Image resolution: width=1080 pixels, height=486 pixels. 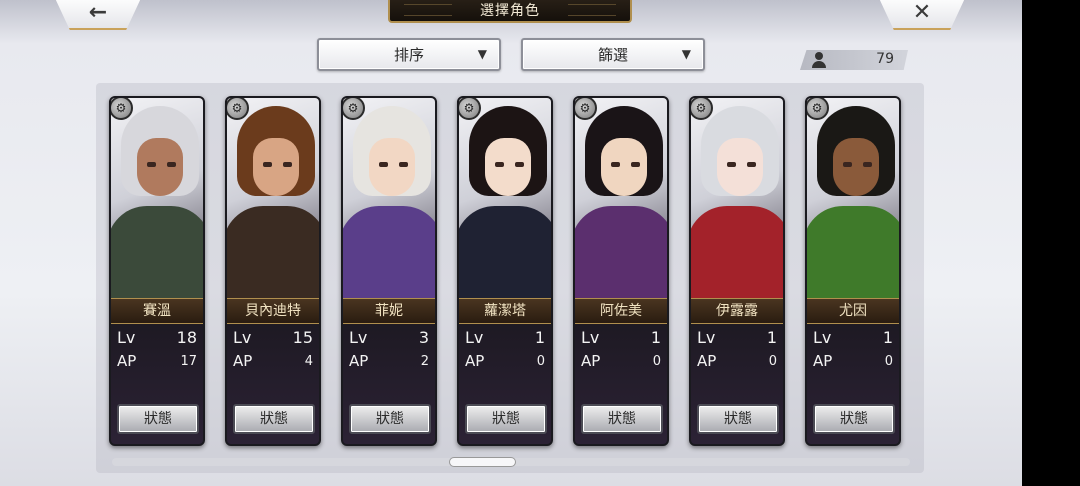 I want to click on close-icon: ✕, so click(x=922, y=12).